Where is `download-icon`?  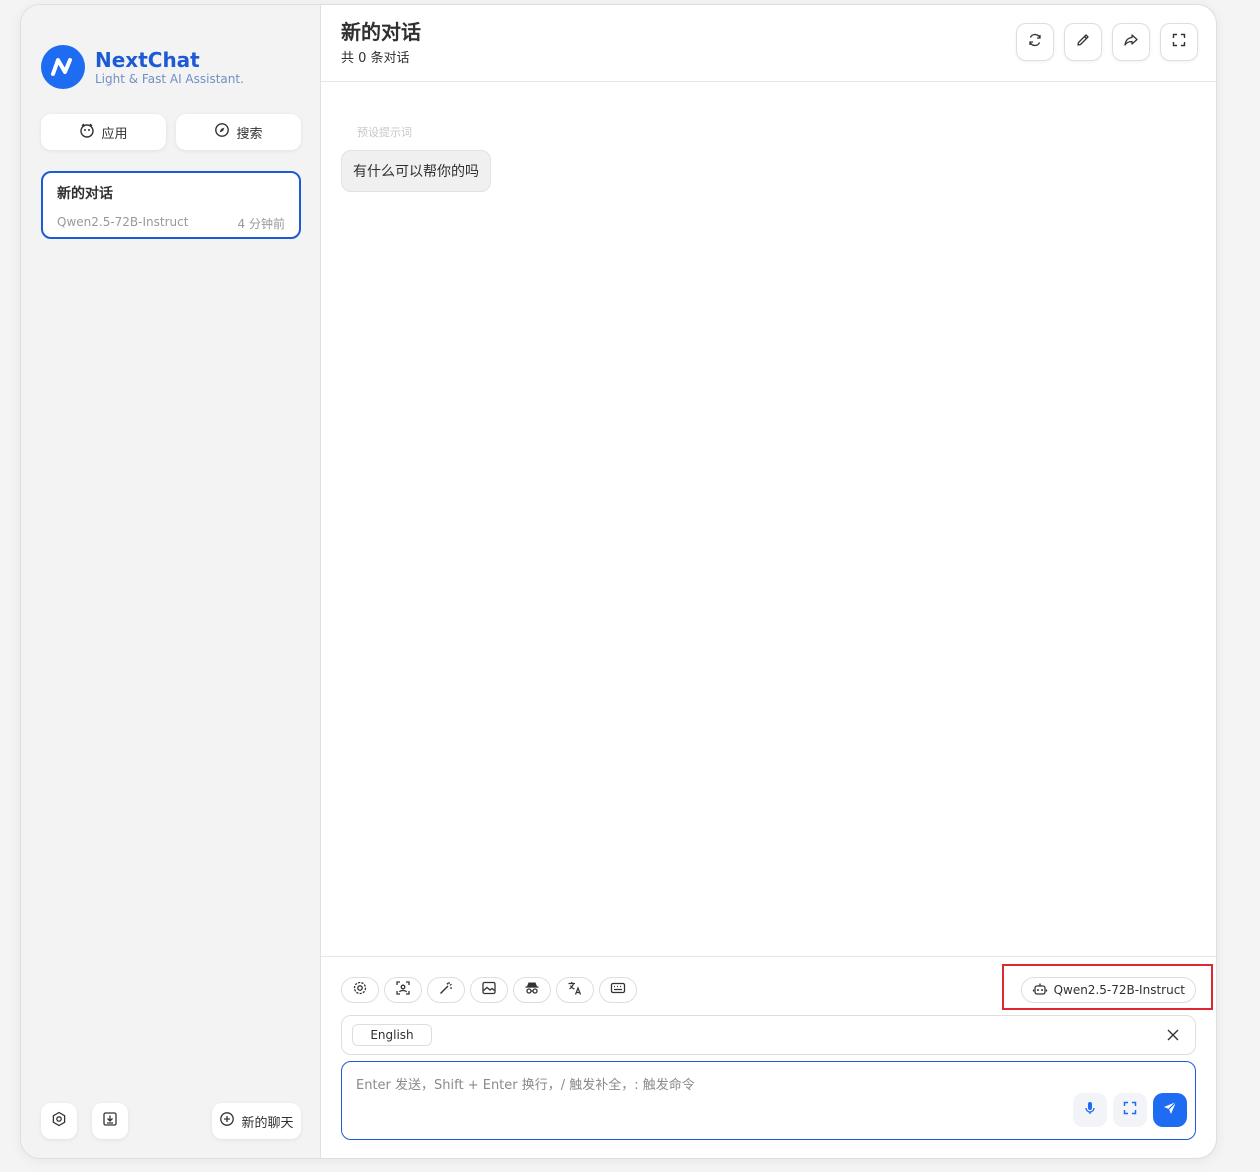 download-icon is located at coordinates (110, 1121).